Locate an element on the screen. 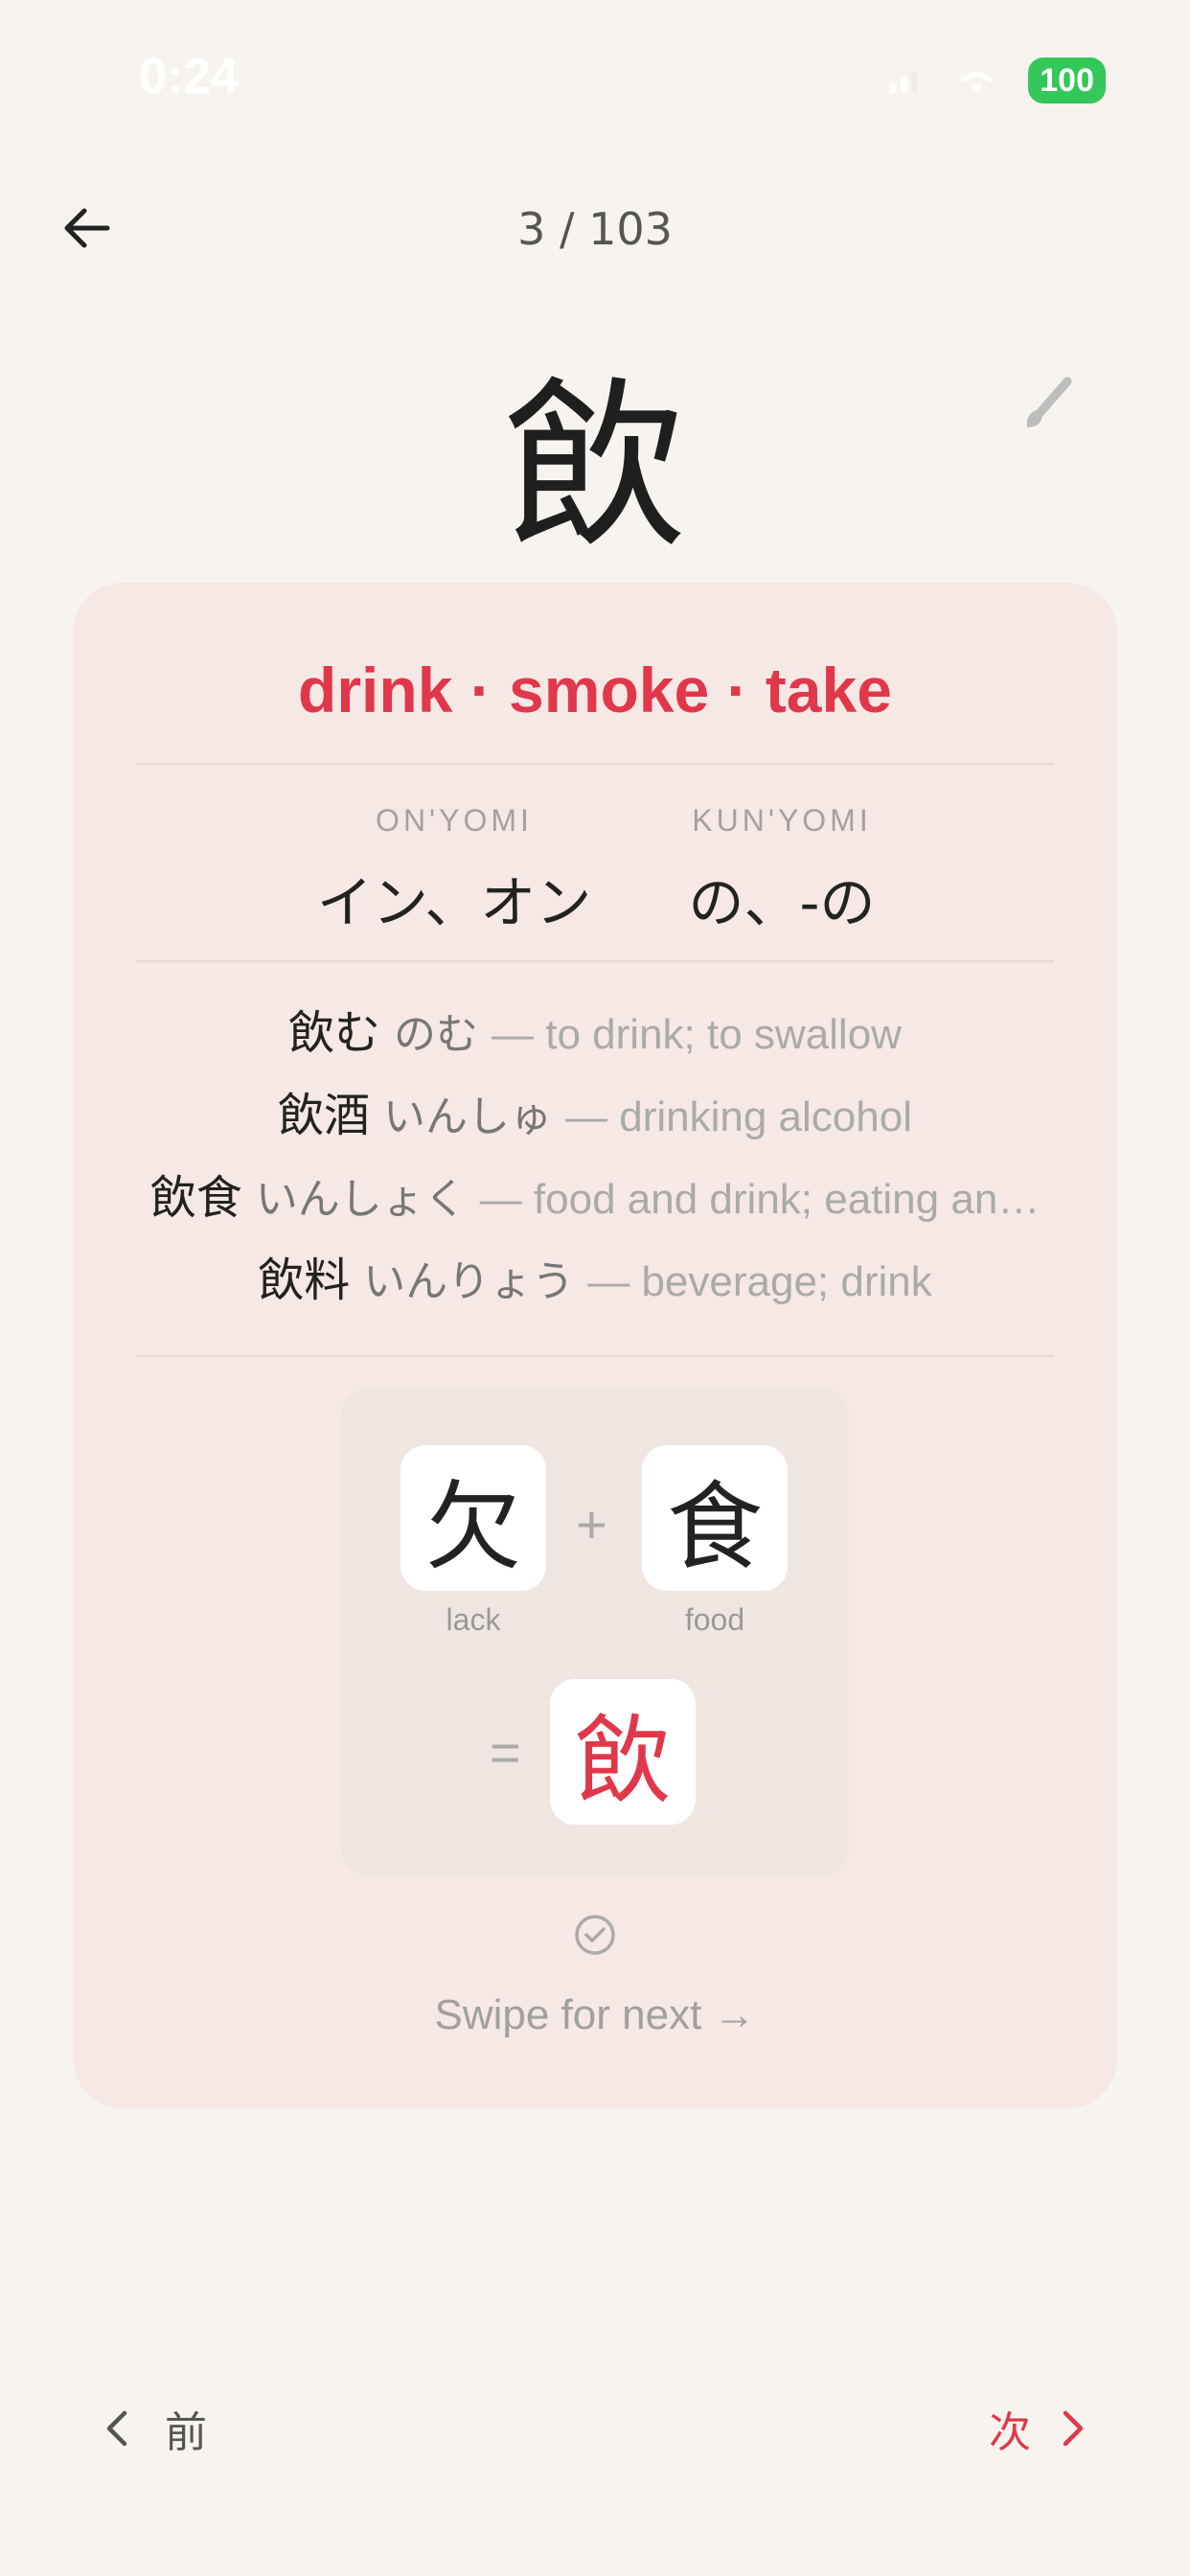 The height and width of the screenshot is (2576, 1190). kunyomi: KUN'YOMI の、-の is located at coordinates (781, 870).